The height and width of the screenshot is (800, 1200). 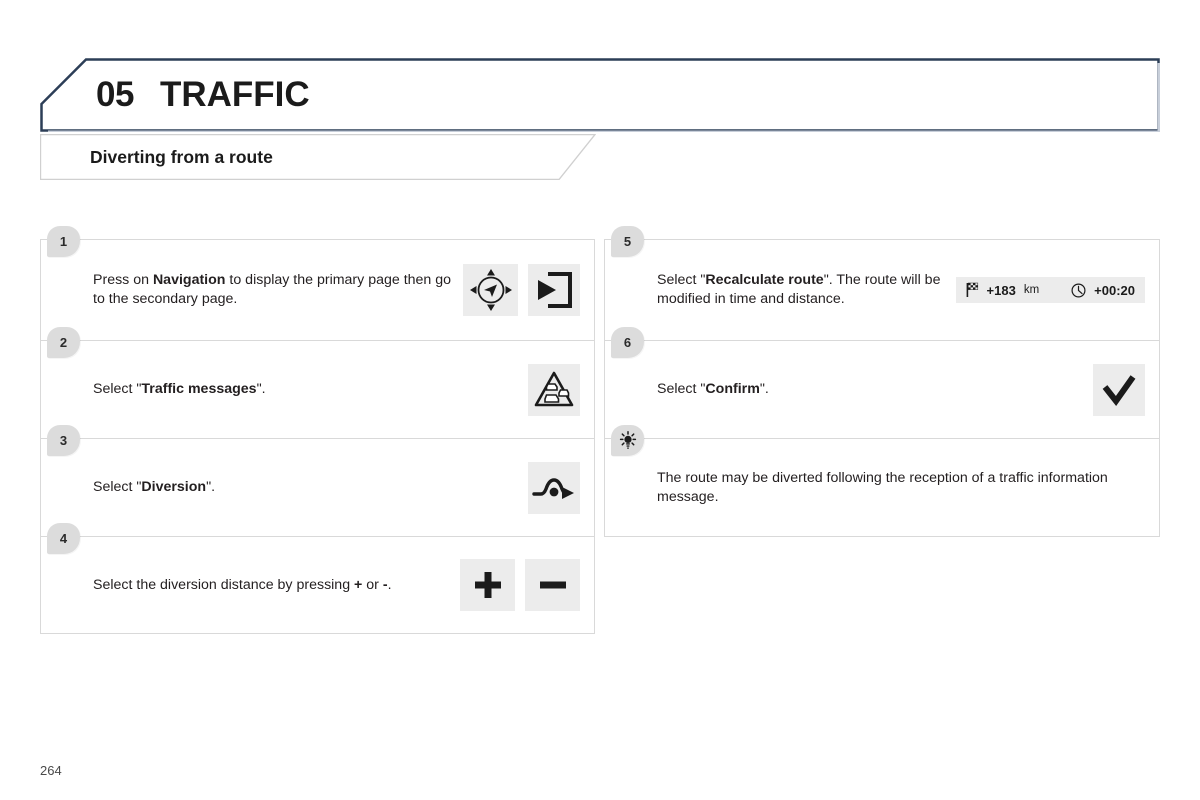 What do you see at coordinates (1078, 290) in the screenshot?
I see `clock-icon` at bounding box center [1078, 290].